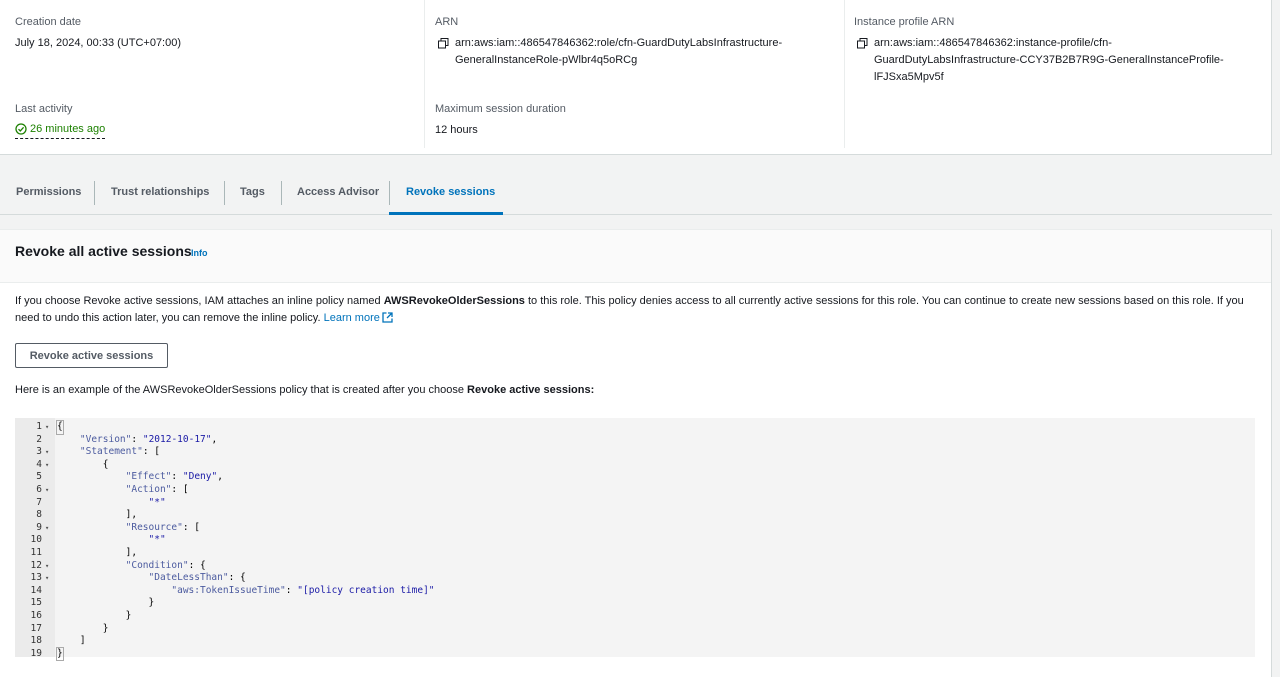 This screenshot has height=677, width=1280. I want to click on active-tab-indicator, so click(446, 213).